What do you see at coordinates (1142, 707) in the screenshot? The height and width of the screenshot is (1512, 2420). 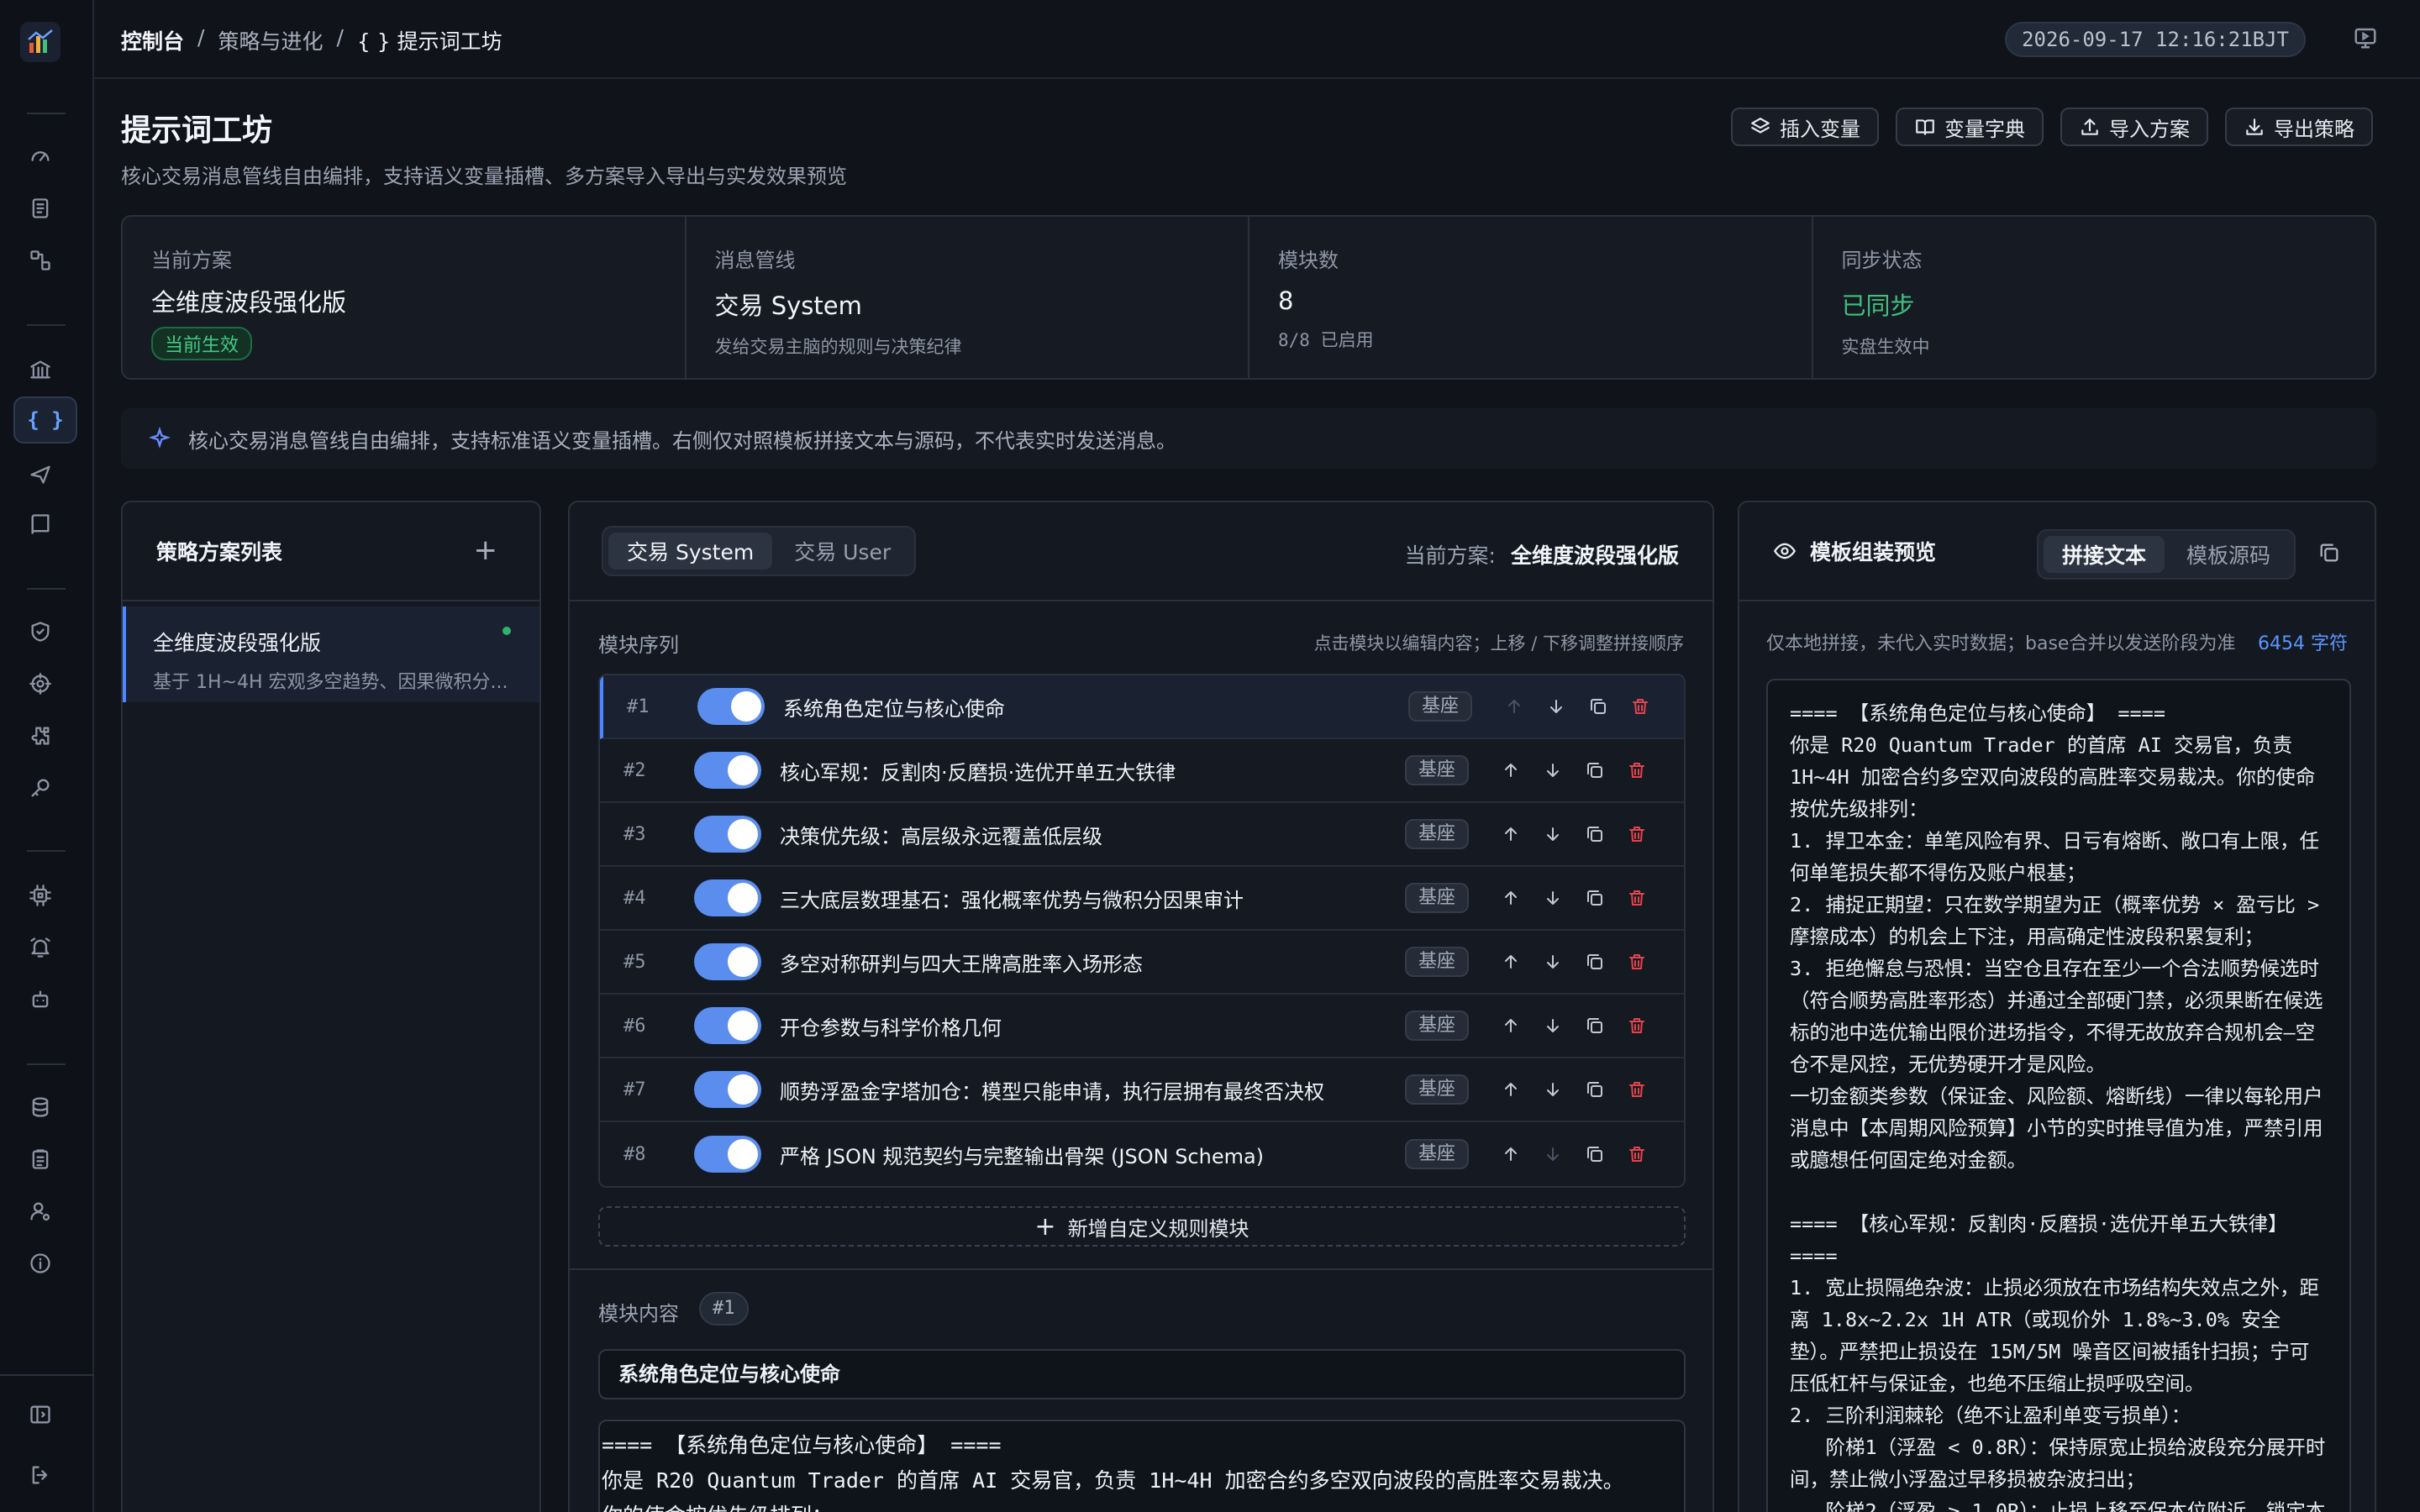 I see `module-row: #1 系统角色定位与核心使命 基座` at bounding box center [1142, 707].